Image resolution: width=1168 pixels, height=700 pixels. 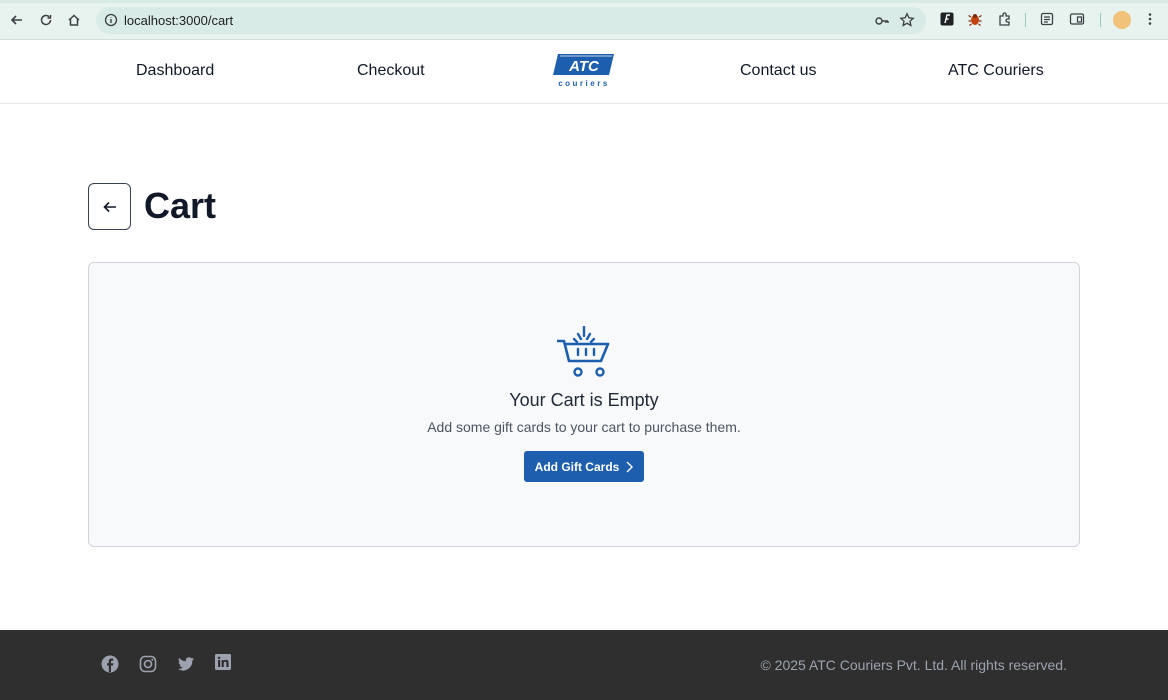 What do you see at coordinates (907, 20) in the screenshot?
I see `bookmark-star-icon` at bounding box center [907, 20].